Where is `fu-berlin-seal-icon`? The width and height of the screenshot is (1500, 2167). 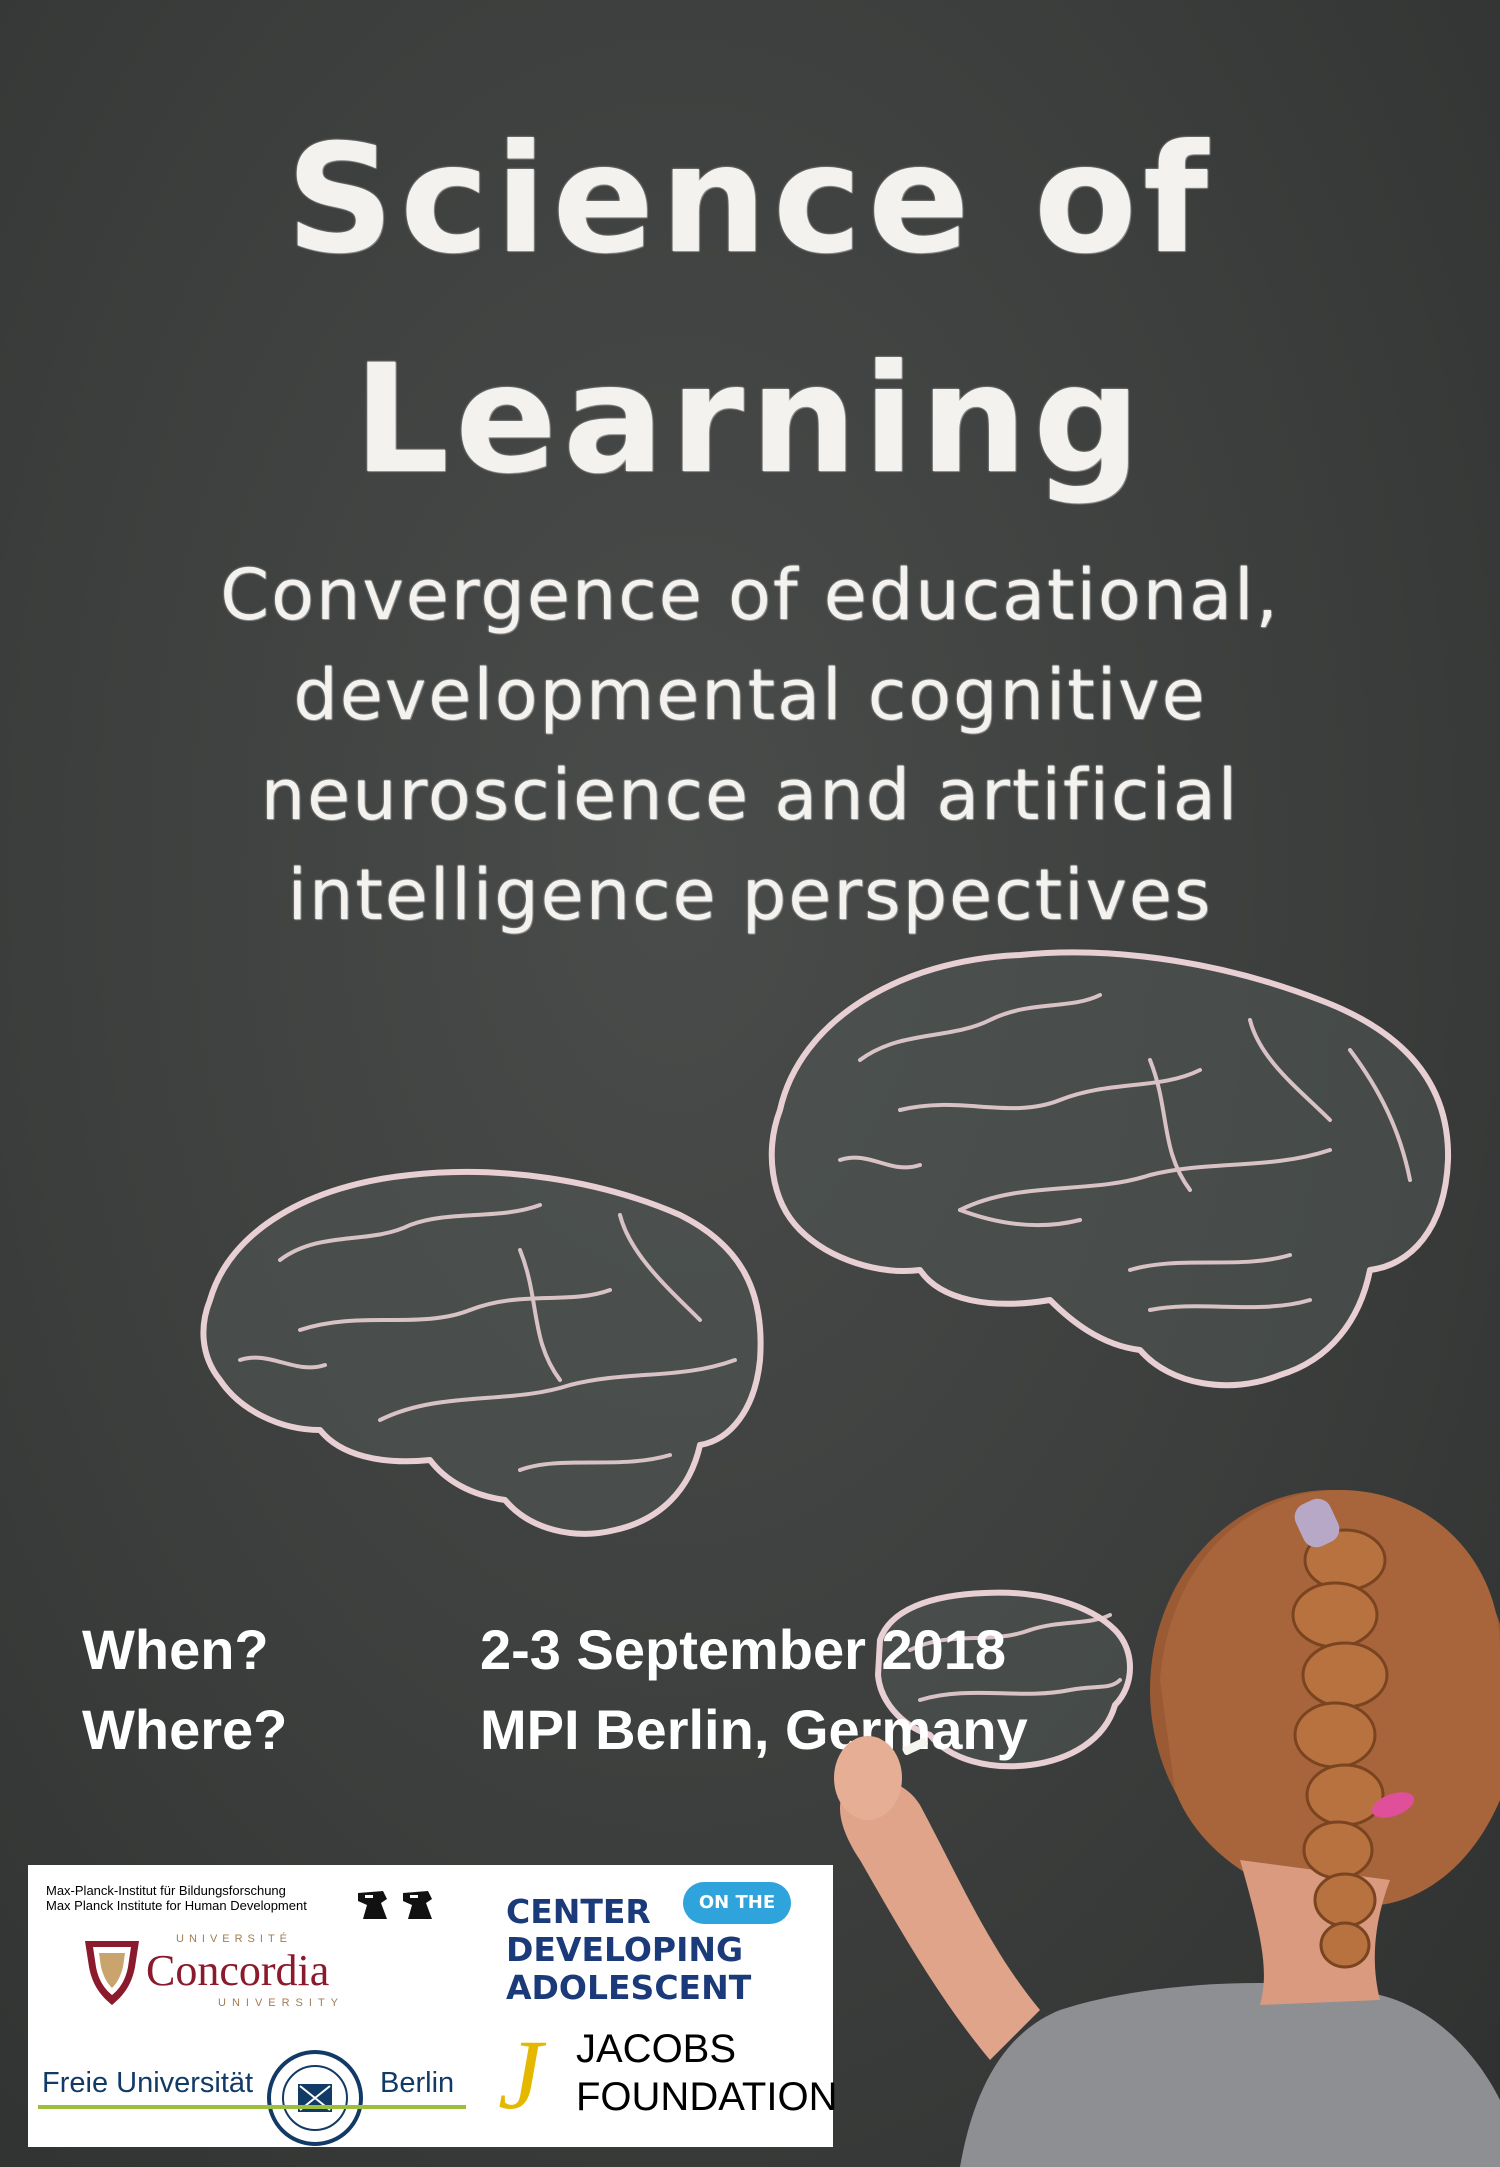 fu-berlin-seal-icon is located at coordinates (315, 2098).